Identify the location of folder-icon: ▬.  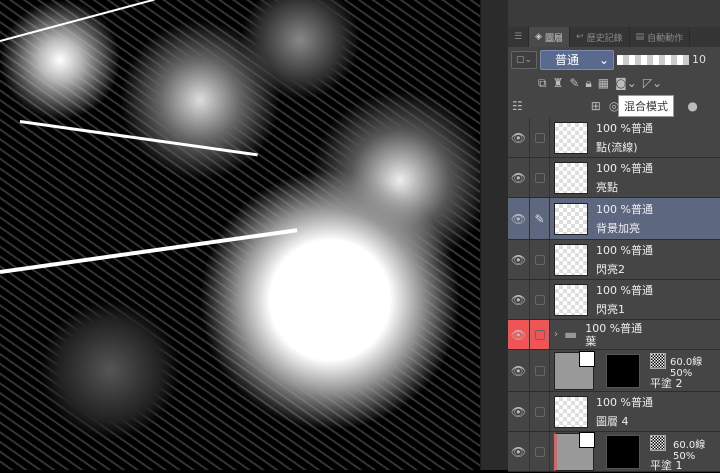
(571, 334).